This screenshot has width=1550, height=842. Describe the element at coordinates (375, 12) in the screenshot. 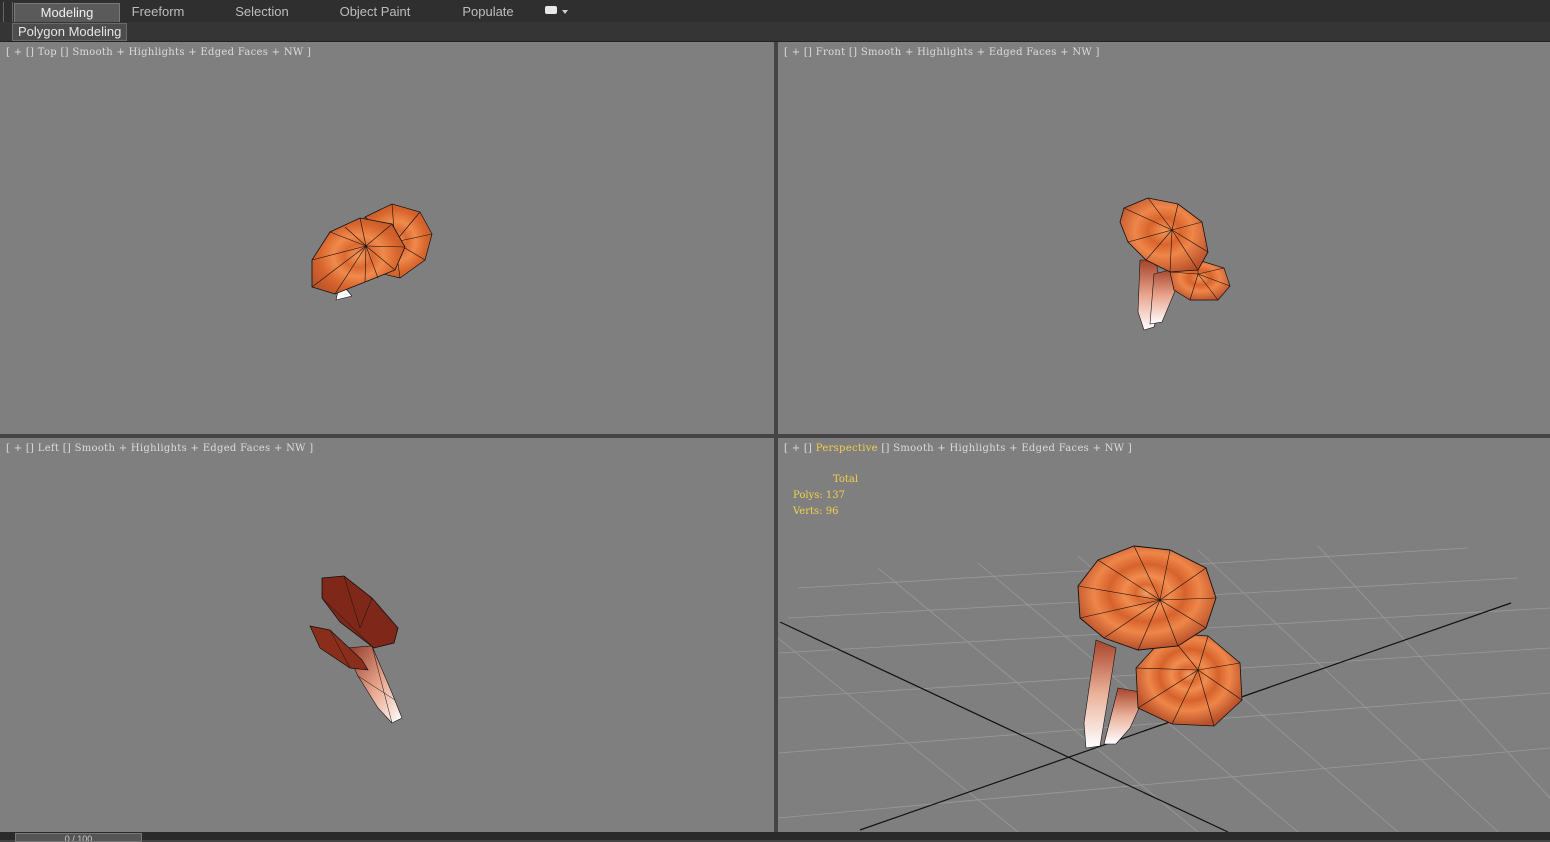

I see `tab-object-paint: Object Paint` at that location.